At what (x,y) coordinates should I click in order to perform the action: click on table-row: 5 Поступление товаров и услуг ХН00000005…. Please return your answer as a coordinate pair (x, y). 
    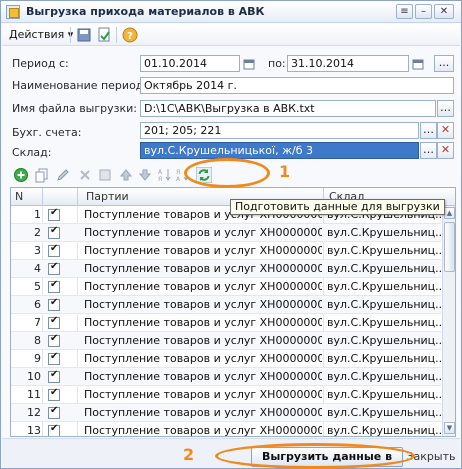
    Looking at the image, I should click on (226, 287).